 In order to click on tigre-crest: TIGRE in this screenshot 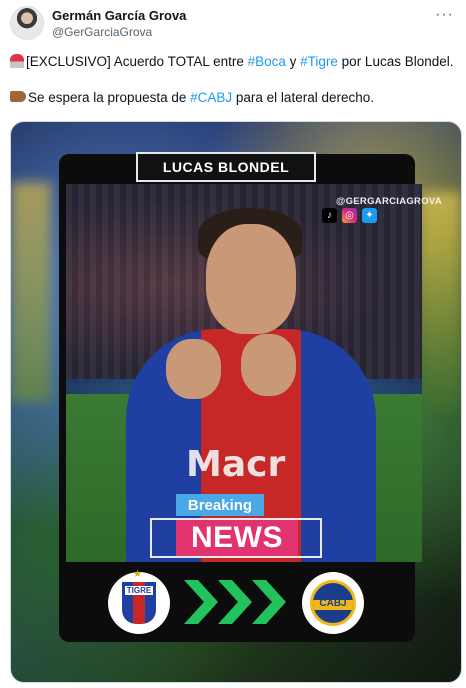, I will do `click(139, 603)`.